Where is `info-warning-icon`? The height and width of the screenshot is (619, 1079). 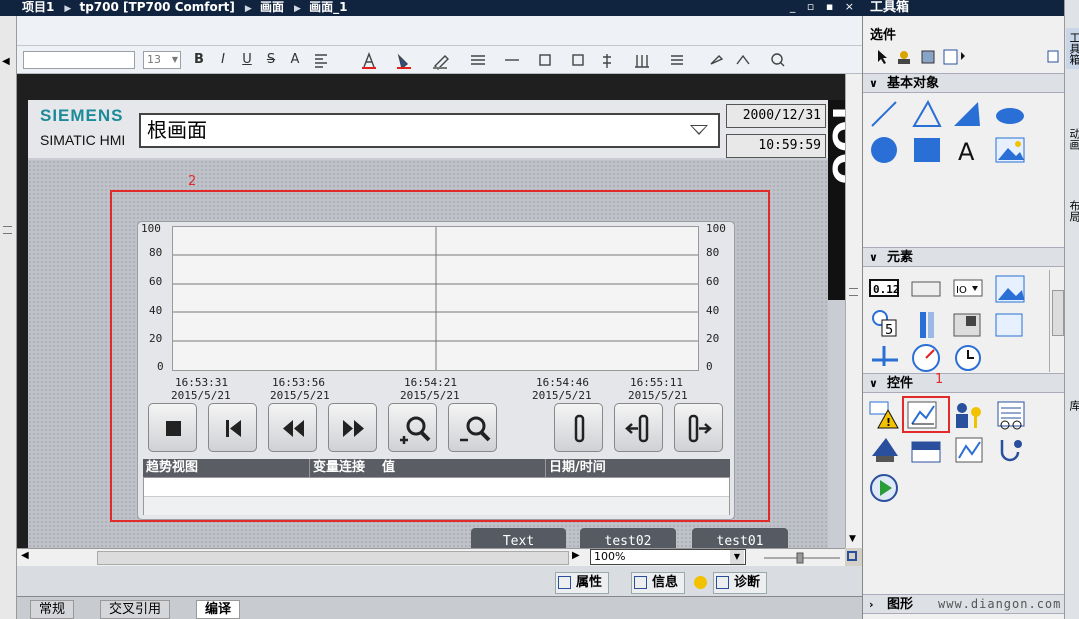
info-warning-icon is located at coordinates (700, 582).